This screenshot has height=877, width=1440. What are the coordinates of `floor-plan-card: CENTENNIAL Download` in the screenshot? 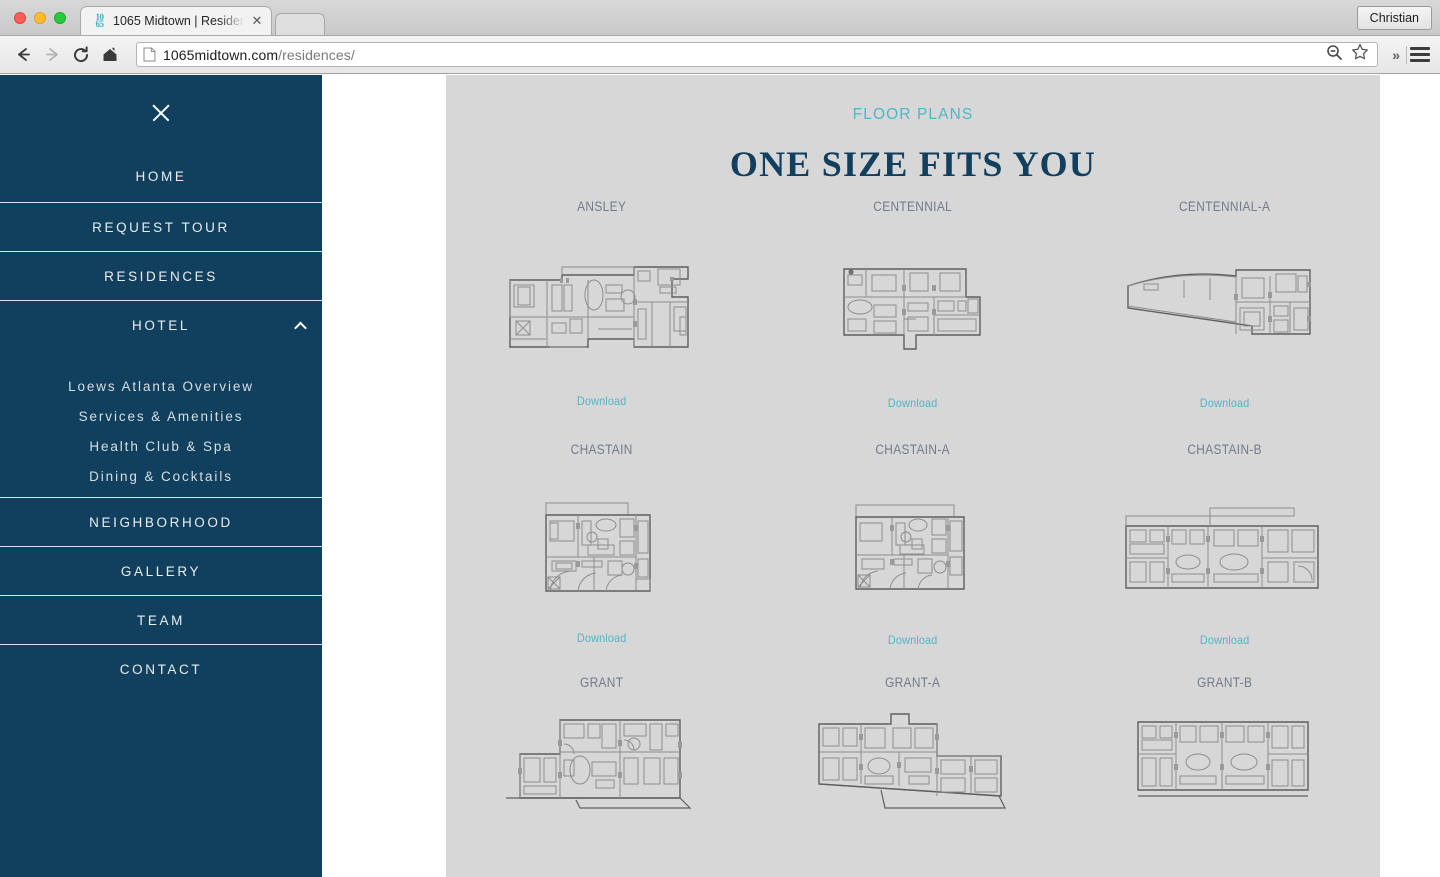 It's located at (912, 306).